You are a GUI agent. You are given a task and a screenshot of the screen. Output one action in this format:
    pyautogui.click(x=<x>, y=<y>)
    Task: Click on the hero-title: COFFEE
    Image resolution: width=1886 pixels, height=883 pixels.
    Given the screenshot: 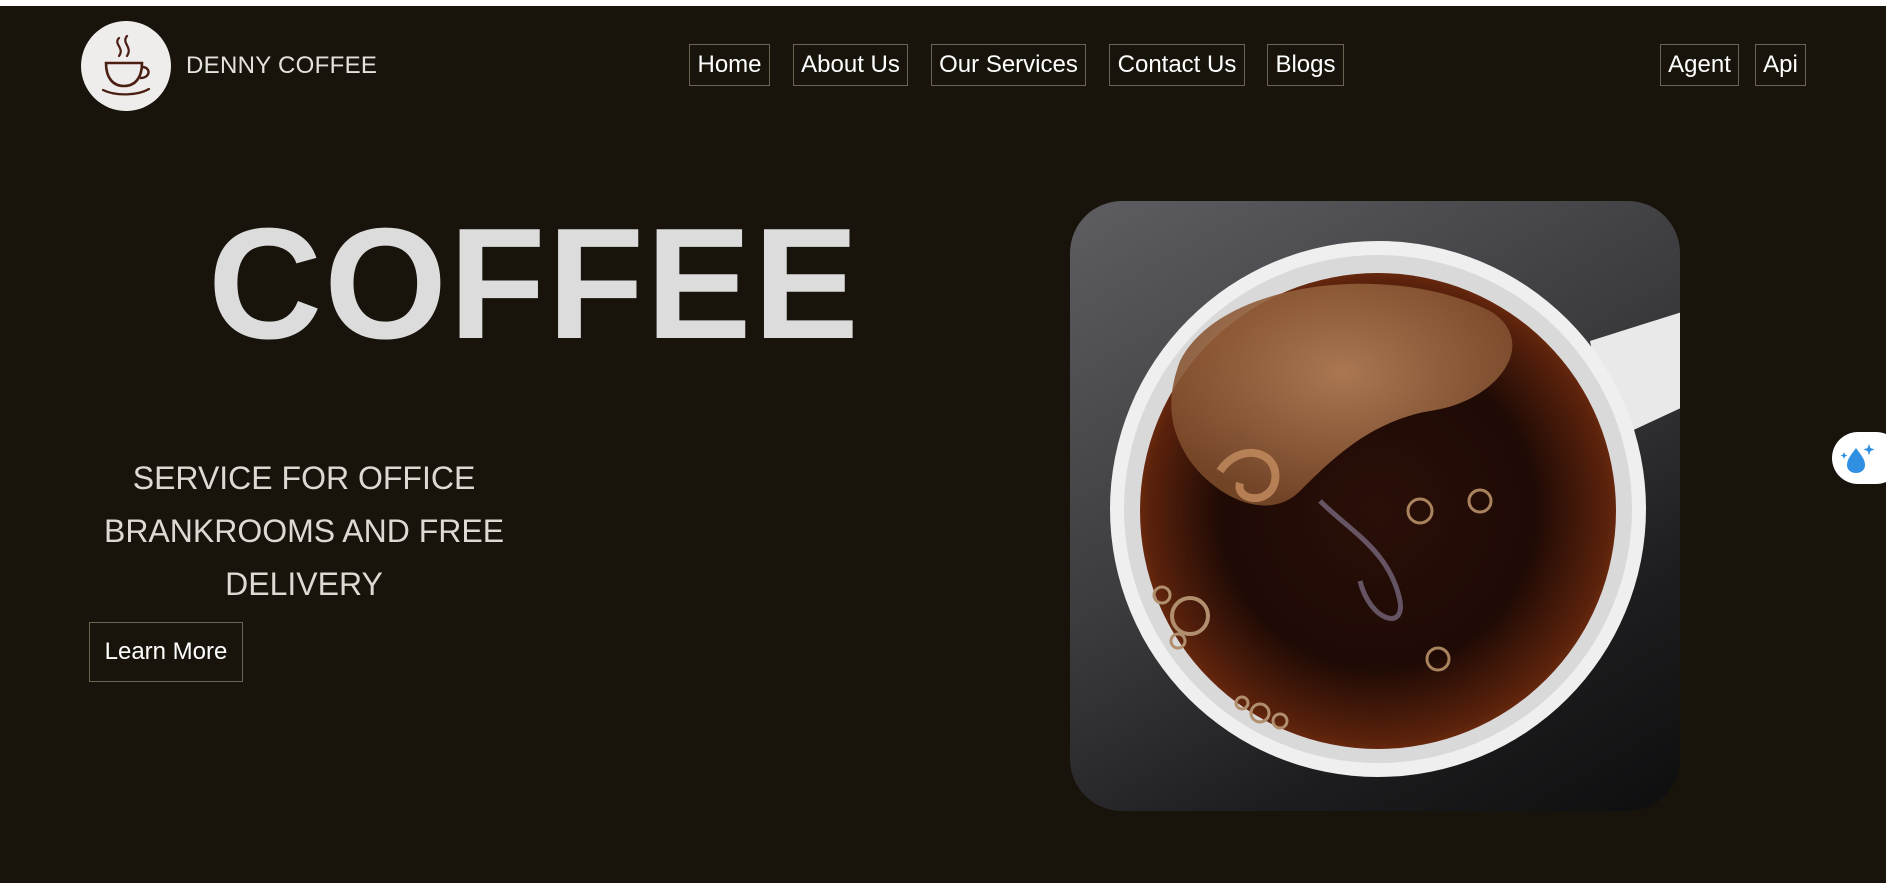 What is the action you would take?
    pyautogui.click(x=534, y=284)
    